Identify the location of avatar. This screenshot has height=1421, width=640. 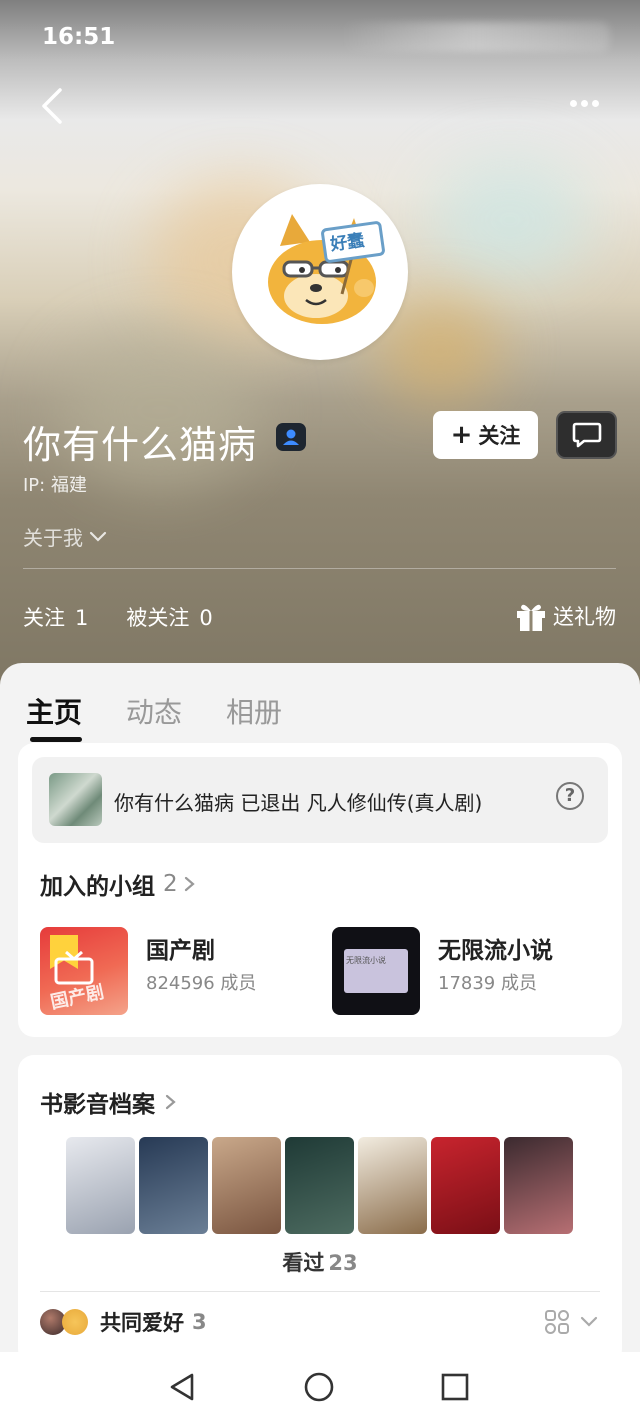
(75, 1322).